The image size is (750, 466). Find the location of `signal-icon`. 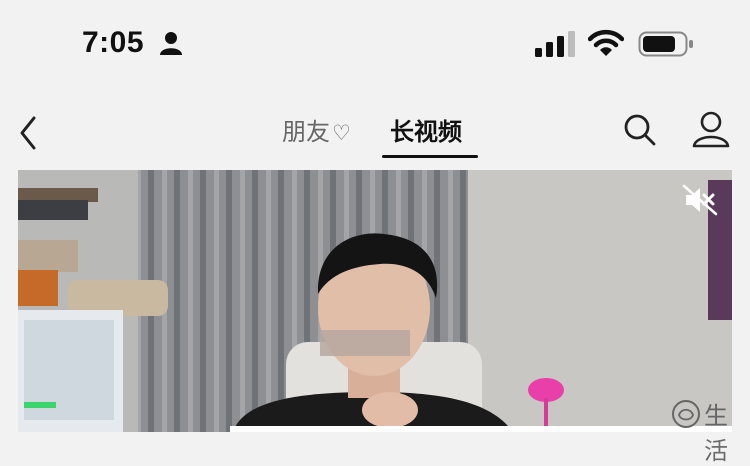

signal-icon is located at coordinates (555, 44).